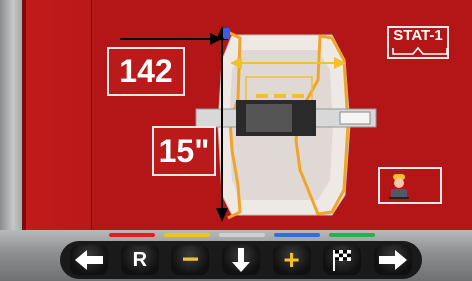  I want to click on minus-key: −, so click(190, 259).